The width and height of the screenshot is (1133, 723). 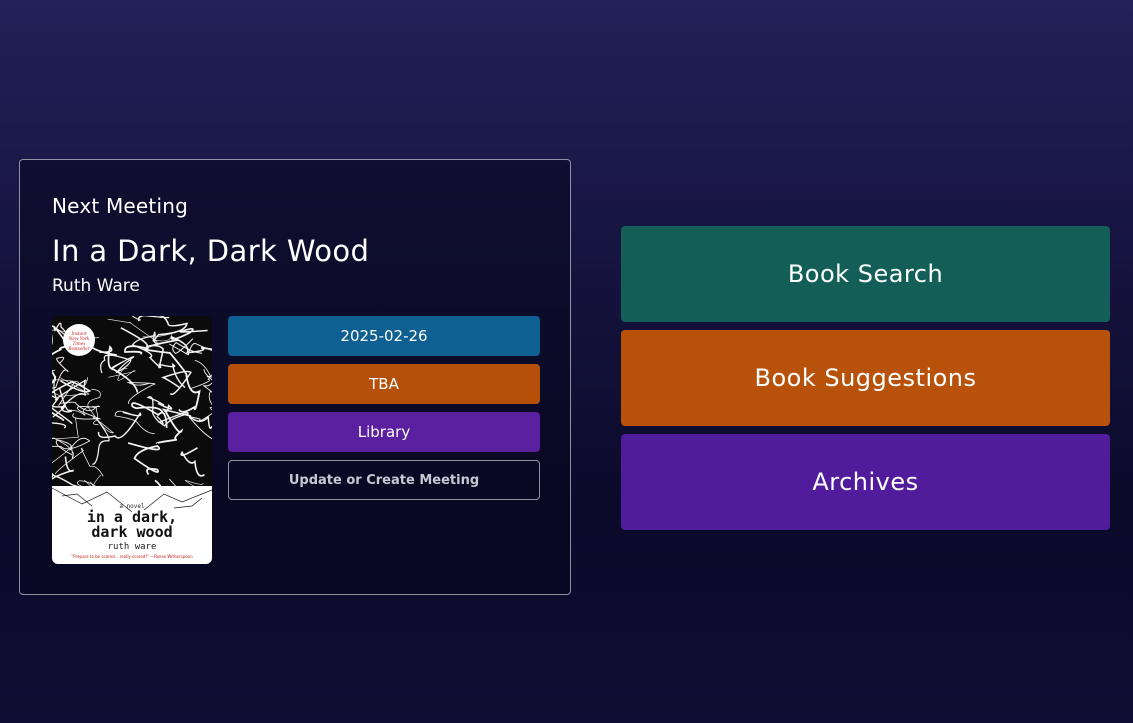 I want to click on update-meeting-button: Update or Create Meeting, so click(x=384, y=480).